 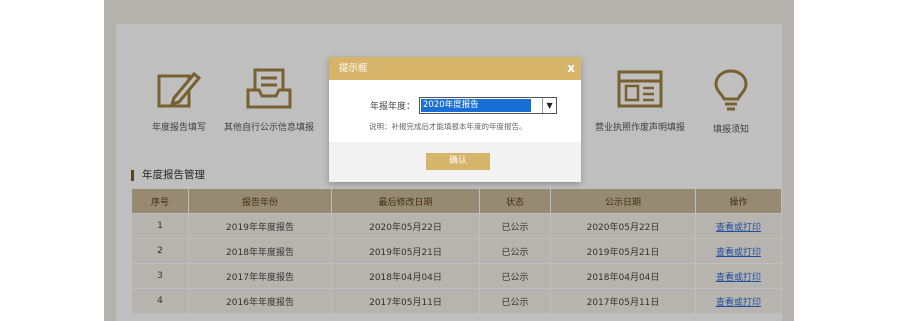 I want to click on year-label: 年报年度：, so click(x=393, y=107).